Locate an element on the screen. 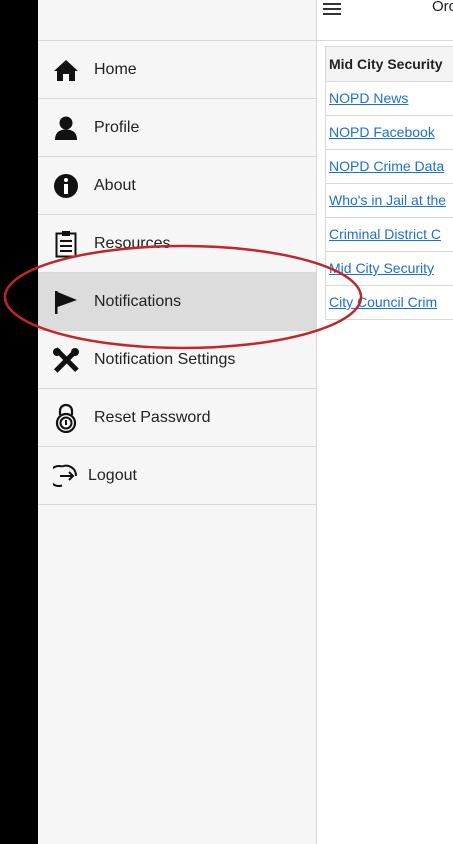  list-header: Mid City Security is located at coordinates (389, 64).